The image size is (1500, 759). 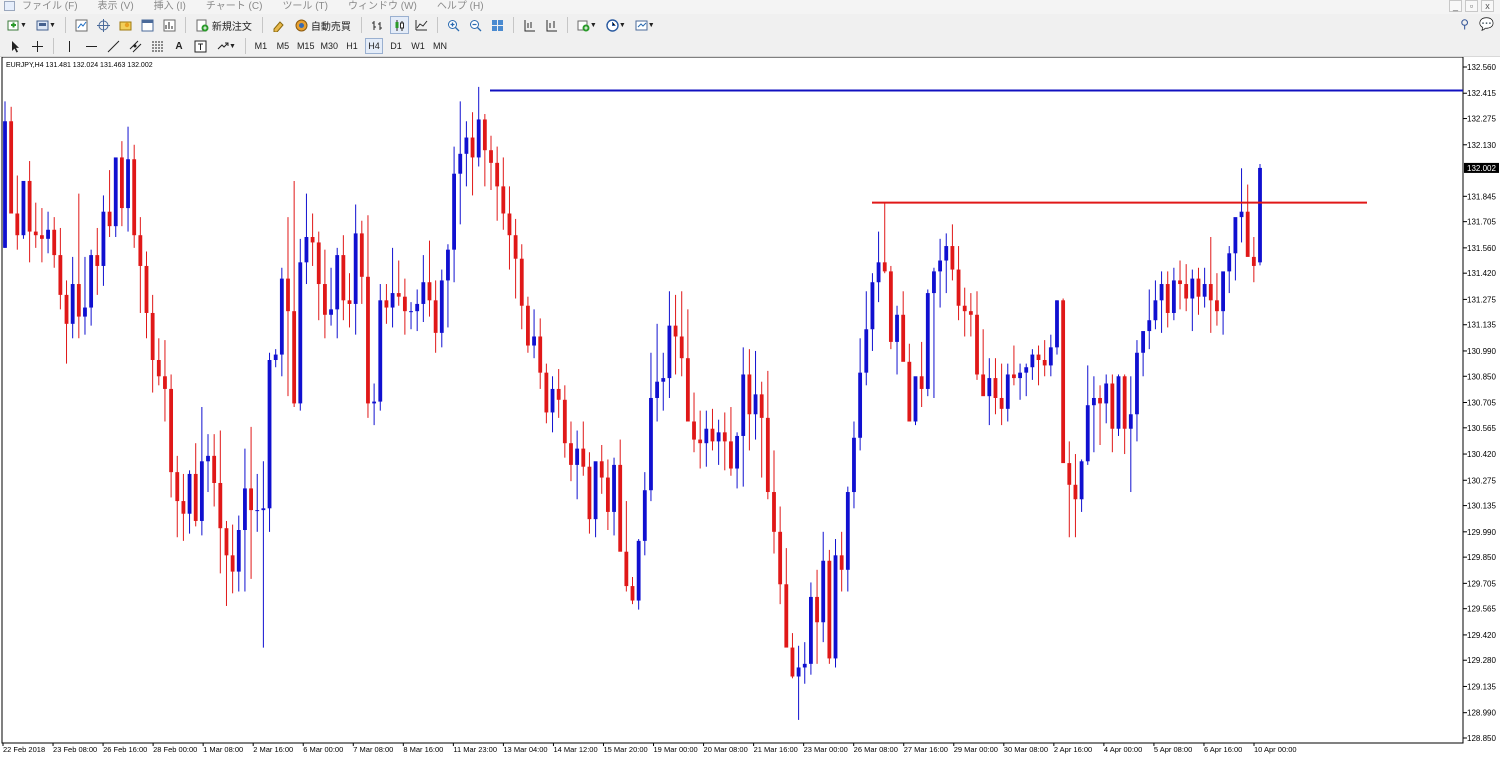 I want to click on timeframe-h4: H4, so click(x=373, y=46).